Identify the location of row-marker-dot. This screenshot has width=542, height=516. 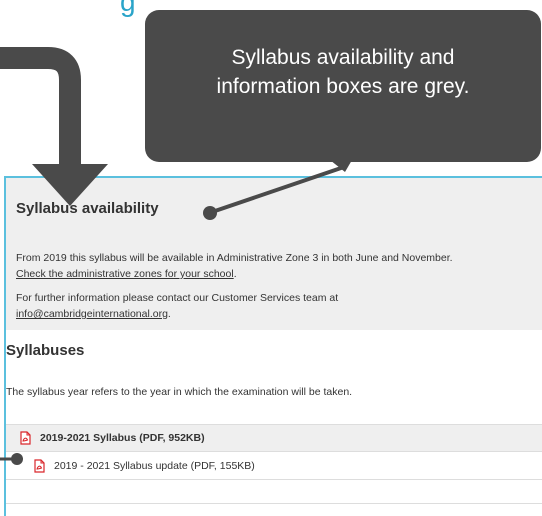
(17, 459).